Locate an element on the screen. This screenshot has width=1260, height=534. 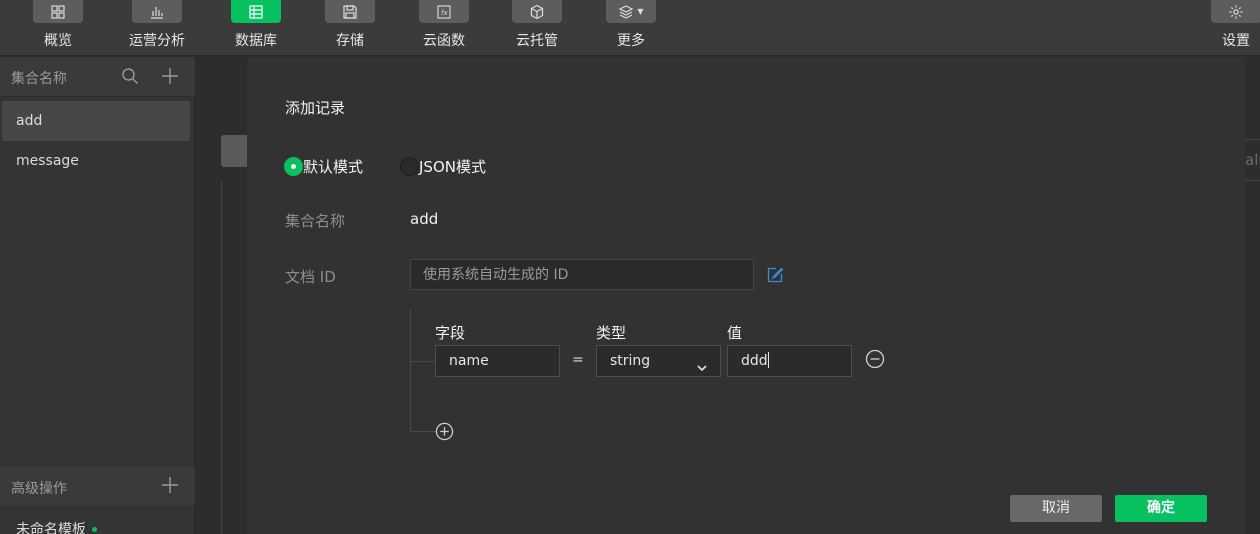
radio-checked-icon is located at coordinates (293, 166).